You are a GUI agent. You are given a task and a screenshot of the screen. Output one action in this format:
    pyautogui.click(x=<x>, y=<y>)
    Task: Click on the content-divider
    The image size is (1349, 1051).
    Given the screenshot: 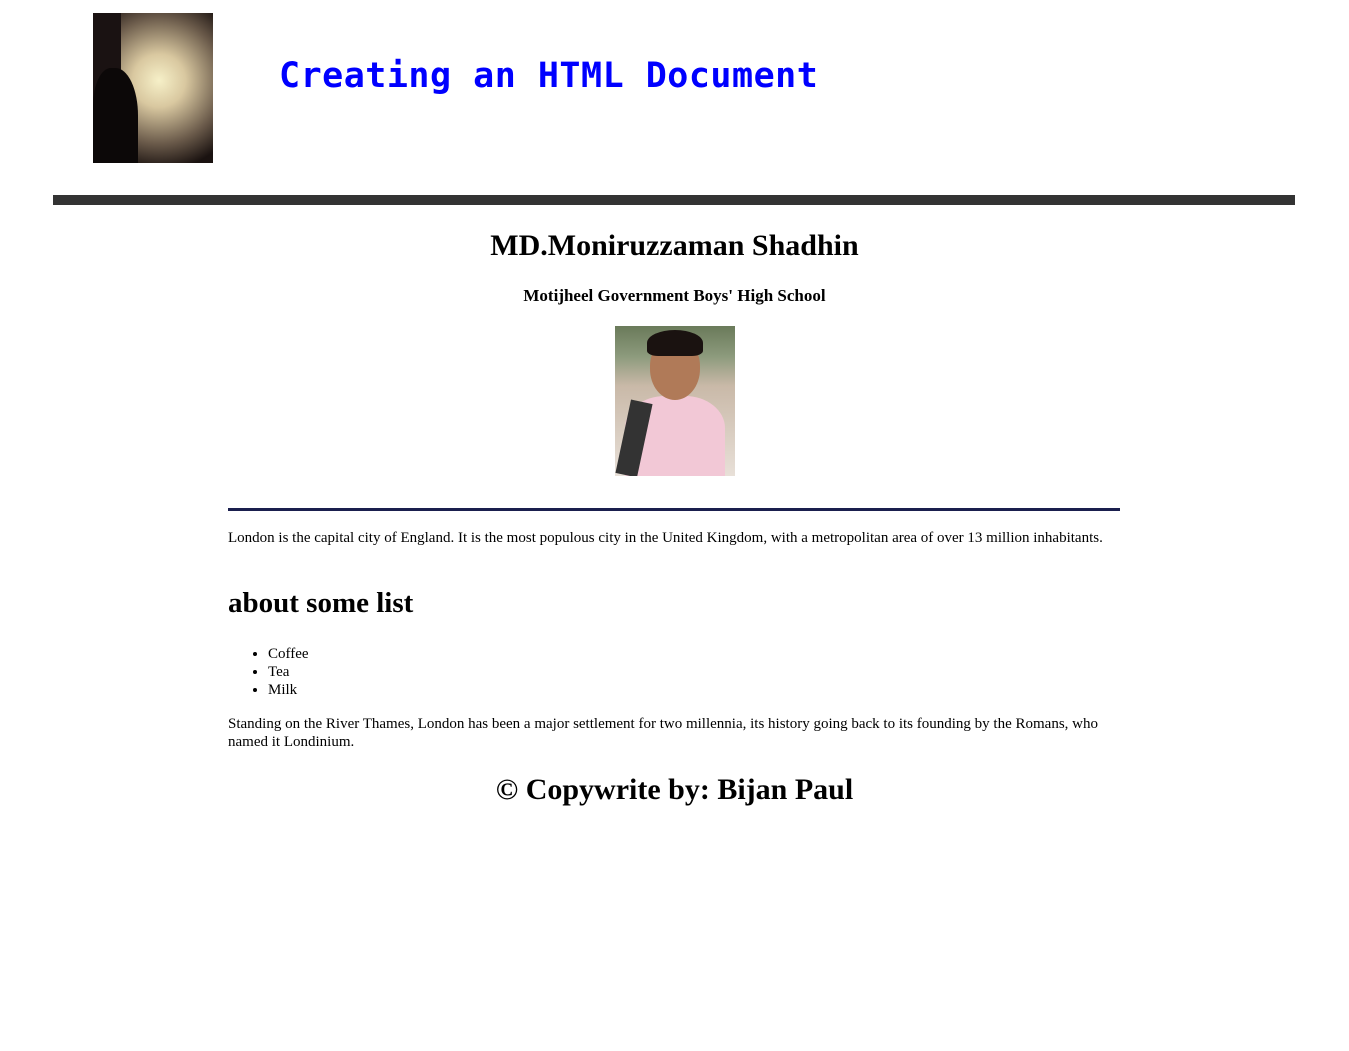 What is the action you would take?
    pyautogui.click(x=674, y=509)
    